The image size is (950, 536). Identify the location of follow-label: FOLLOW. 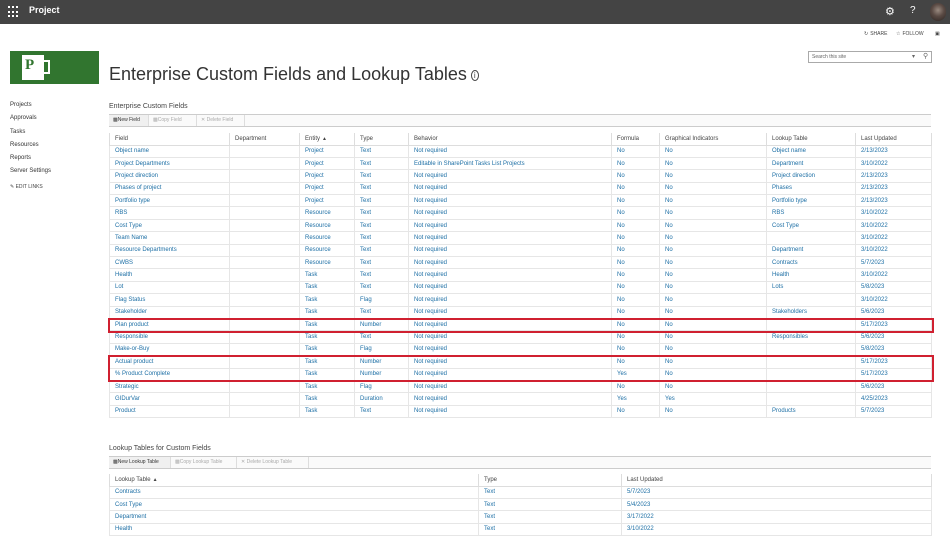
(913, 34).